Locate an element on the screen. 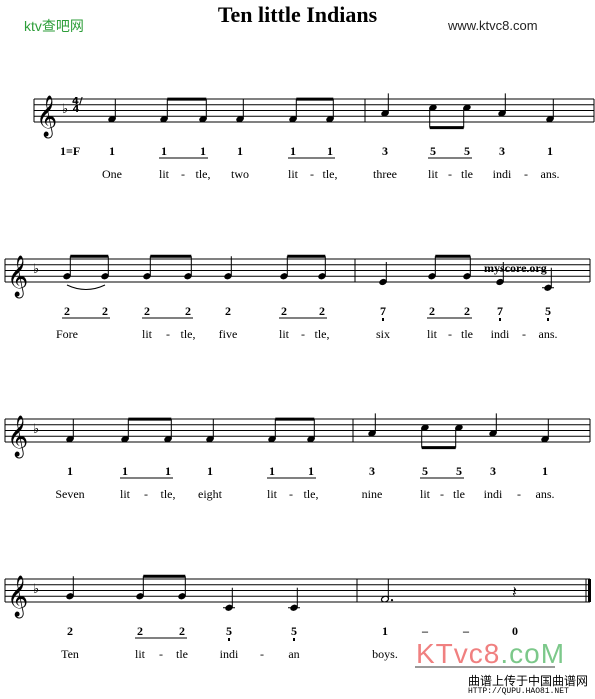  dot is located at coordinates (392, 600).